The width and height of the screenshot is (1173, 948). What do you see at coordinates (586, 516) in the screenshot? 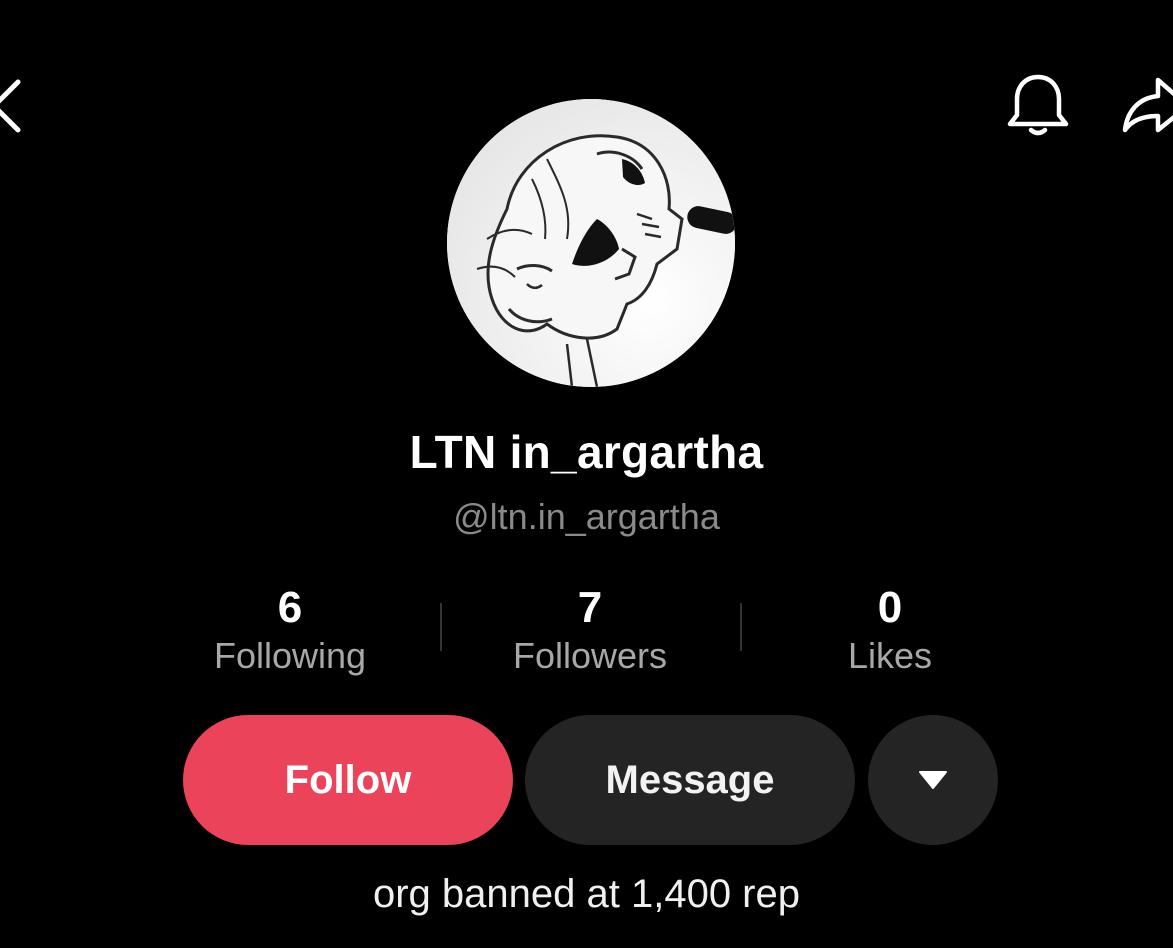
I see `username-handle: @ltn.in_argartha` at bounding box center [586, 516].